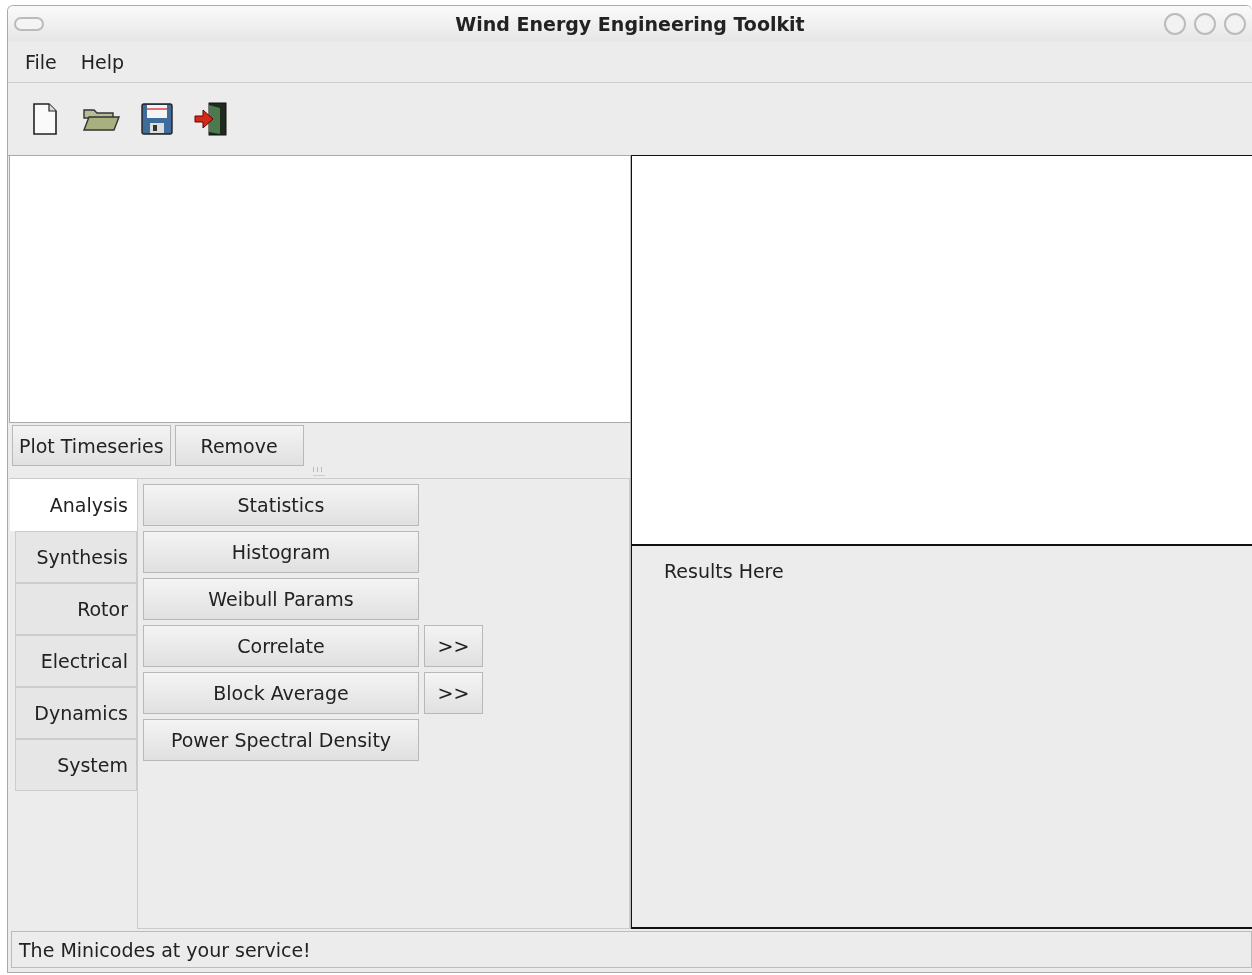  What do you see at coordinates (73, 505) in the screenshot?
I see `tab: Analysis` at bounding box center [73, 505].